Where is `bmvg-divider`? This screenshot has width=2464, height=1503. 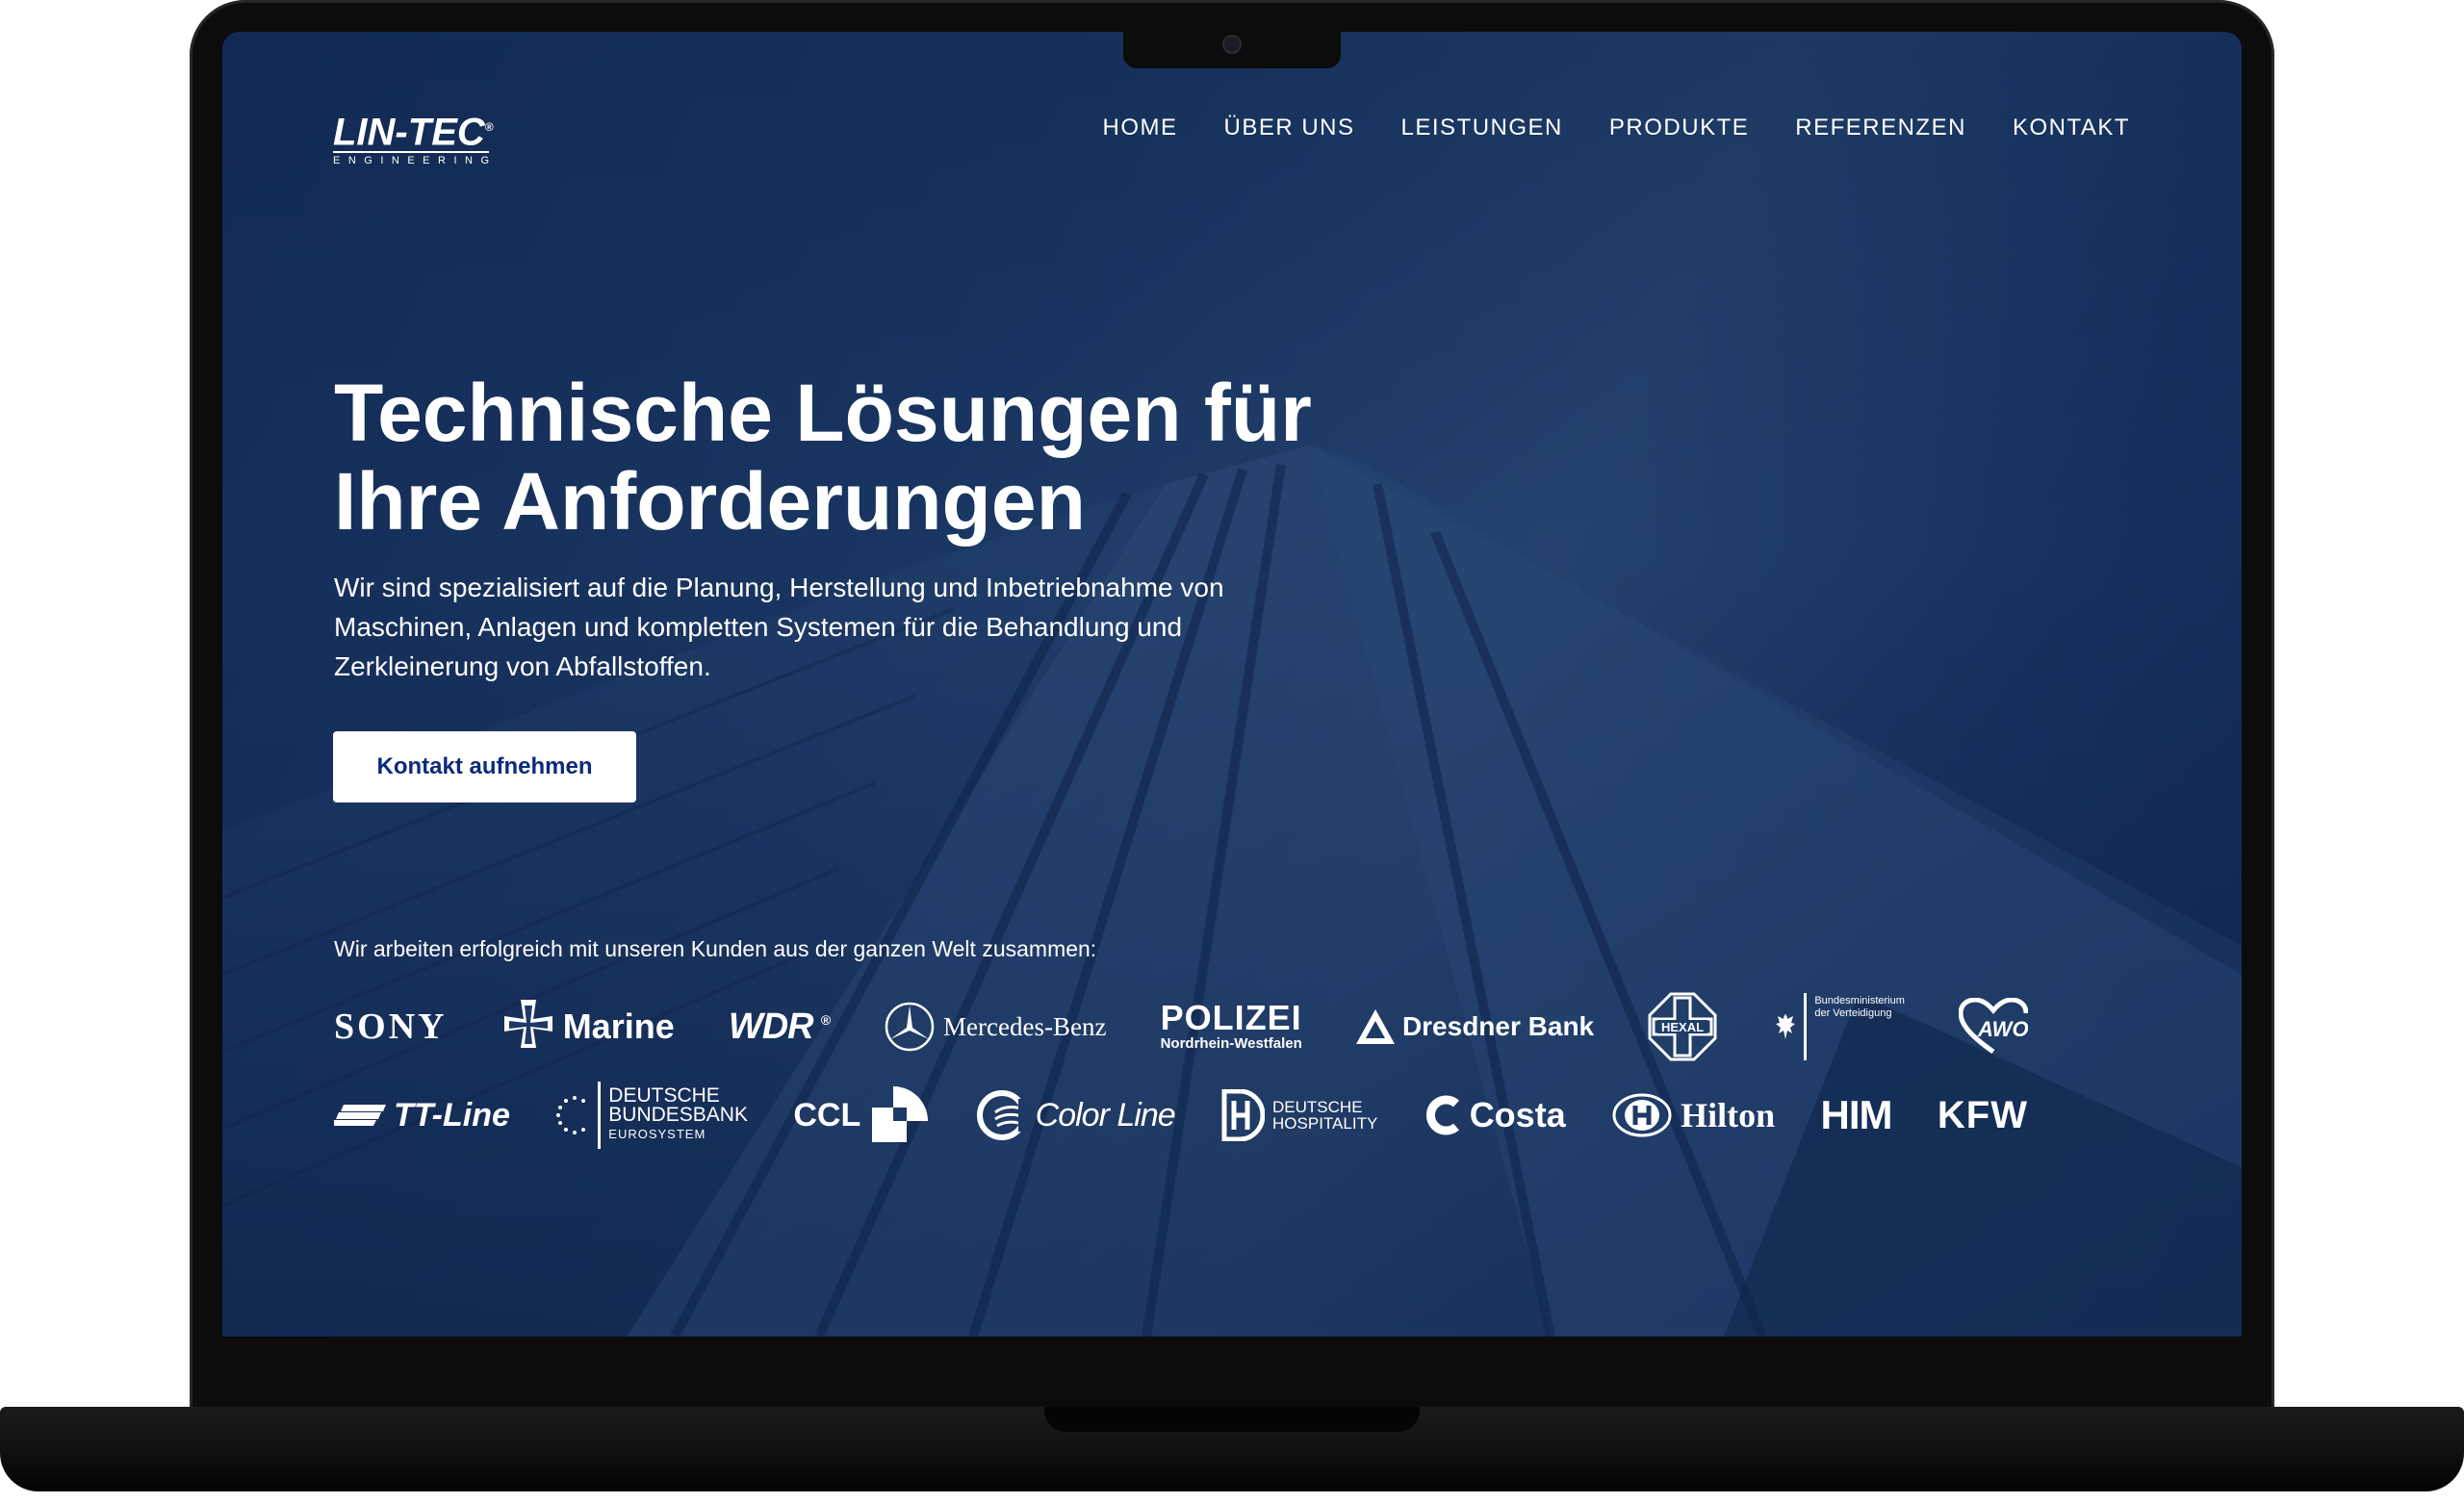 bmvg-divider is located at coordinates (1806, 1026).